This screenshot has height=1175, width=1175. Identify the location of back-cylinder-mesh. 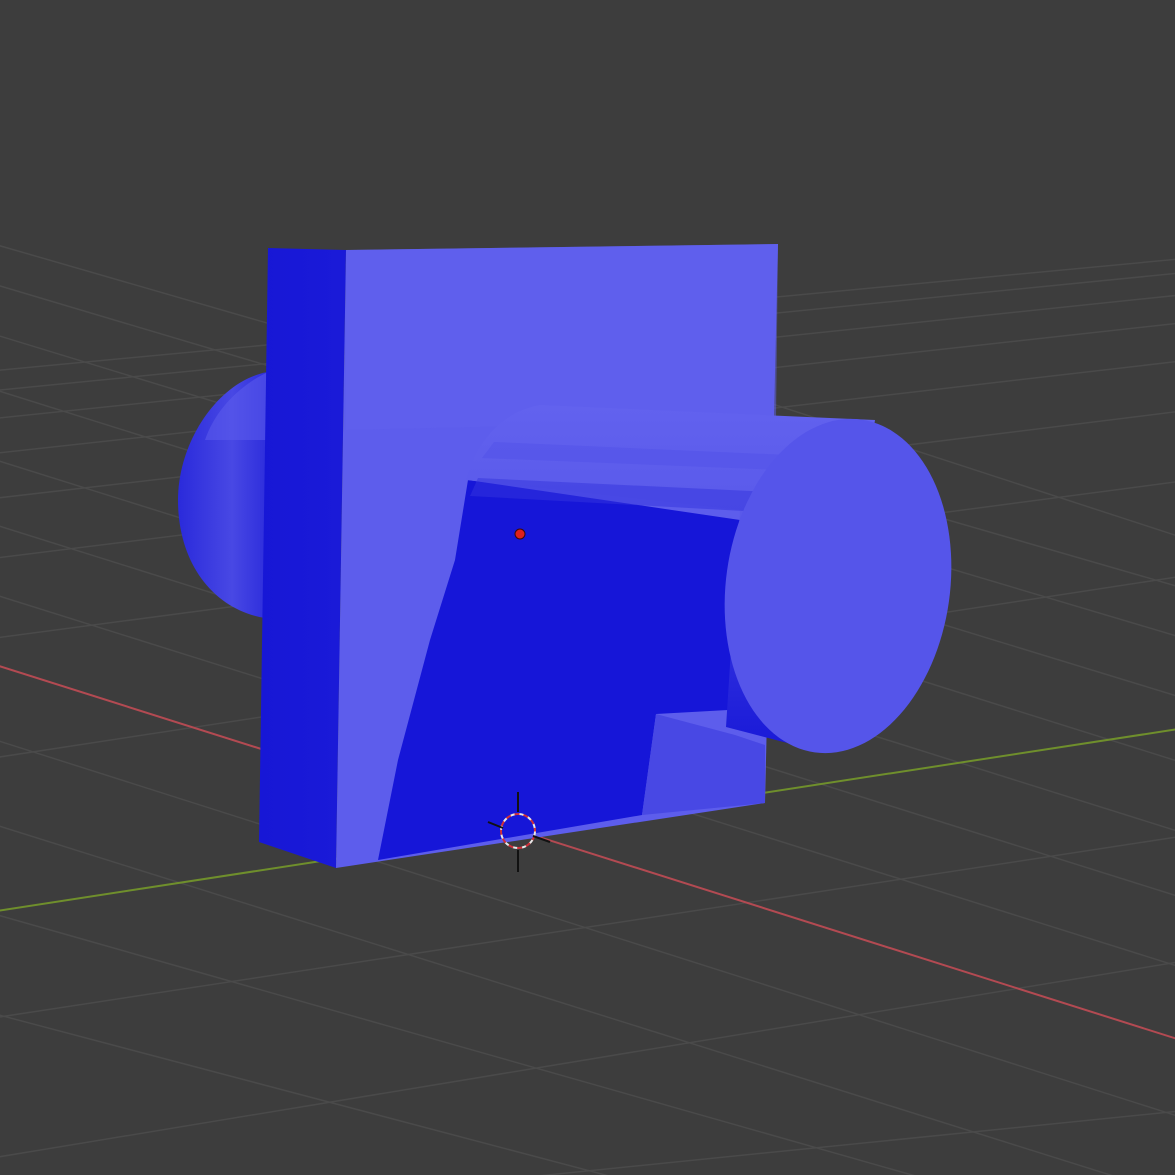
(223, 495).